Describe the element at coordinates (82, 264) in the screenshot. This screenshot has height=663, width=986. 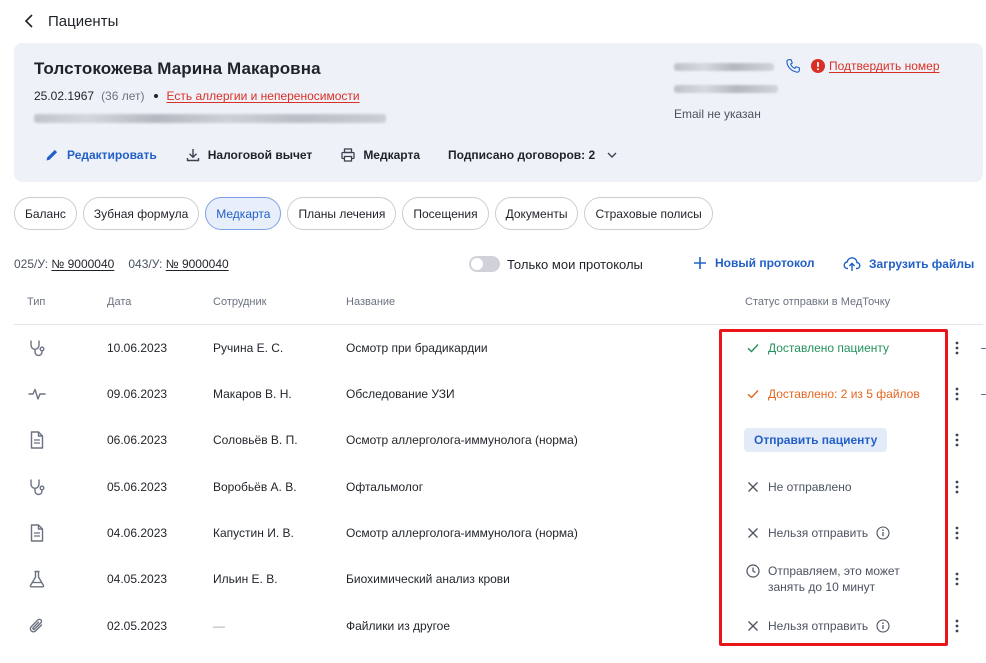
I see `form-025-link: № 9000040` at that location.